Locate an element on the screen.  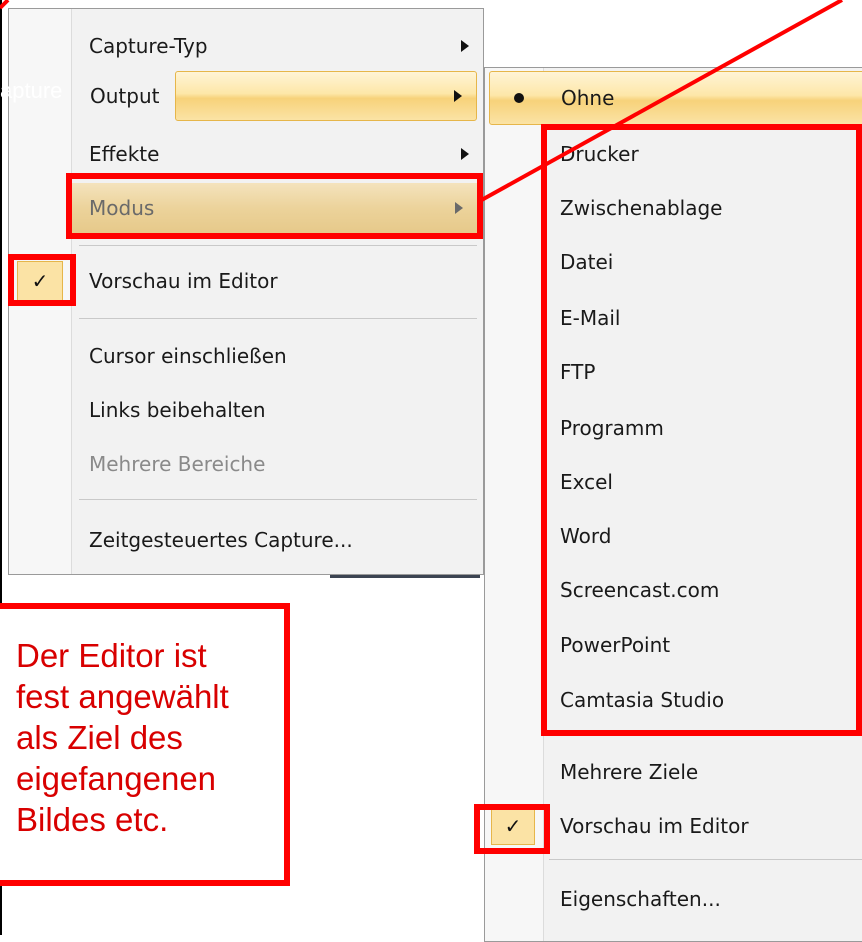
menu-item-links-beibehalten: Links beibehalten is located at coordinates (246, 410).